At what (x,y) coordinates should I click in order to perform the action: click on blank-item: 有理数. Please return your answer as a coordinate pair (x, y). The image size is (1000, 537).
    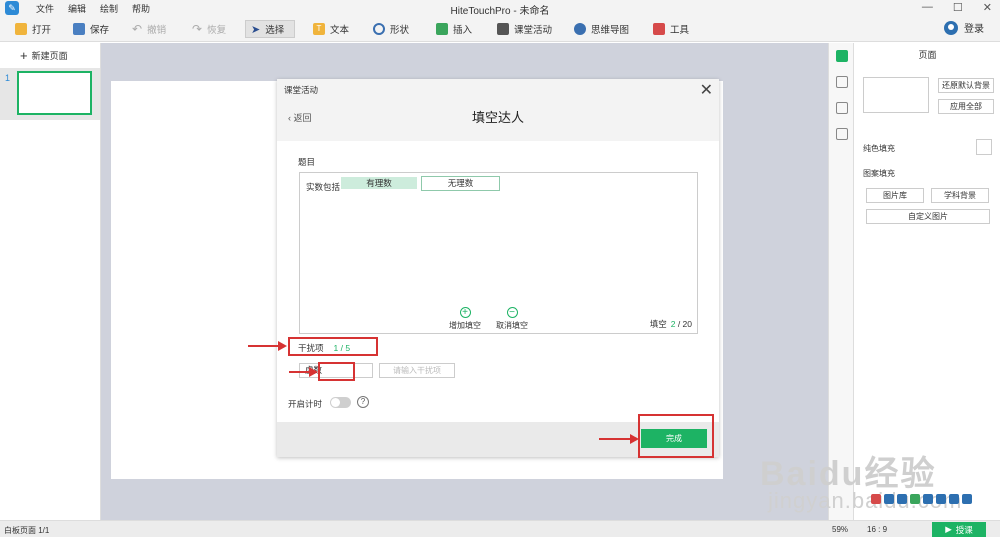
    Looking at the image, I should click on (379, 183).